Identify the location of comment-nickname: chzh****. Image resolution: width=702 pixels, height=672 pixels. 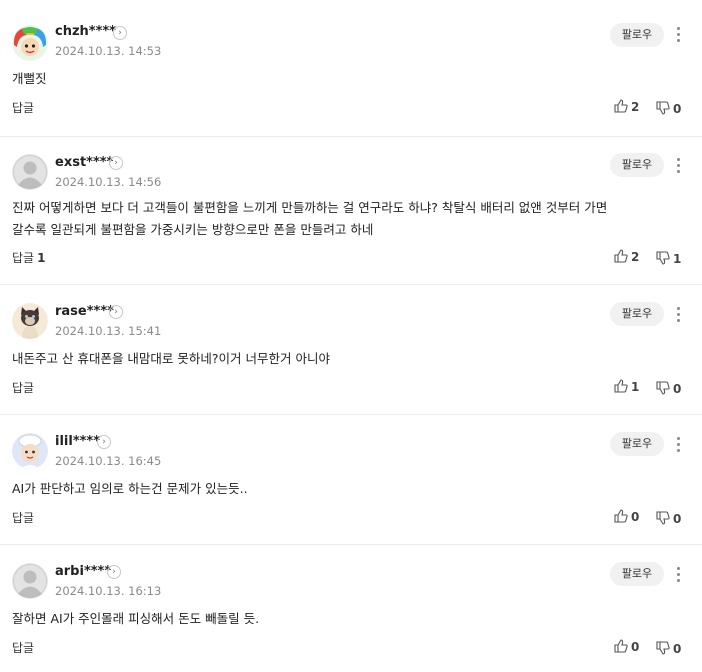
(85, 31).